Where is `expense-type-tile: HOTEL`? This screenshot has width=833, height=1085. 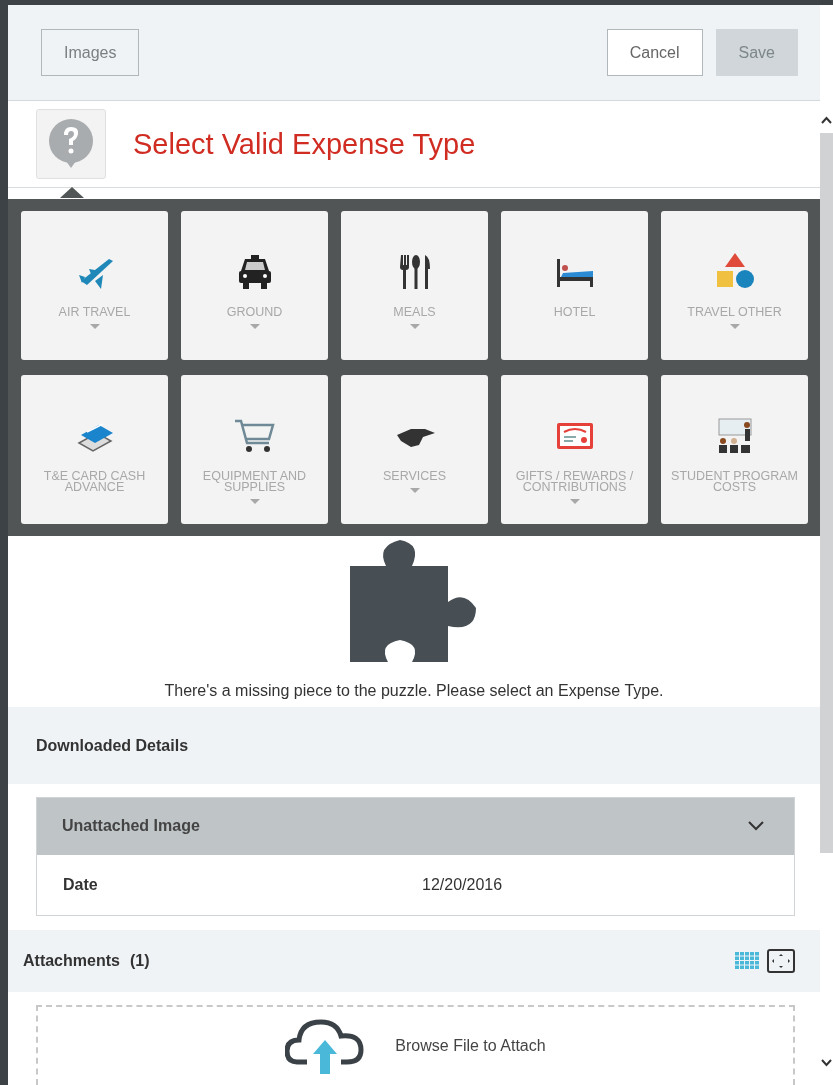
expense-type-tile: HOTEL is located at coordinates (574, 285).